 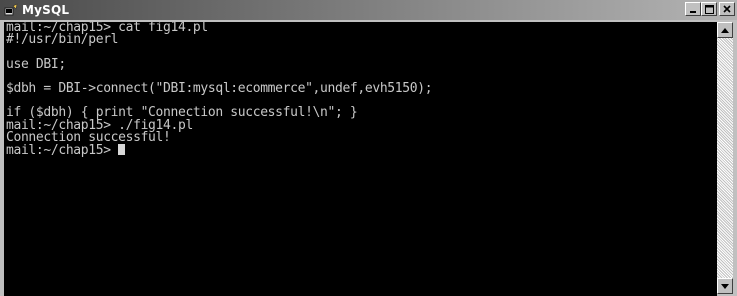 I want to click on scroll-up-button, so click(x=725, y=30).